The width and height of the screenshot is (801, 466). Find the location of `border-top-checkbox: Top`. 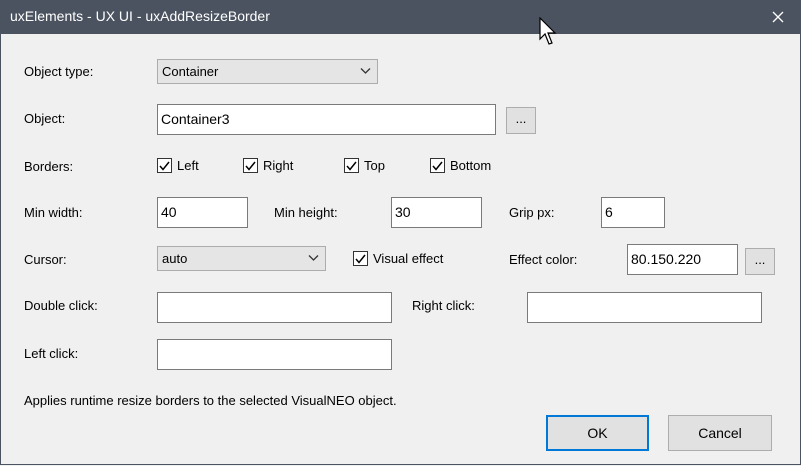

border-top-checkbox: Top is located at coordinates (364, 165).